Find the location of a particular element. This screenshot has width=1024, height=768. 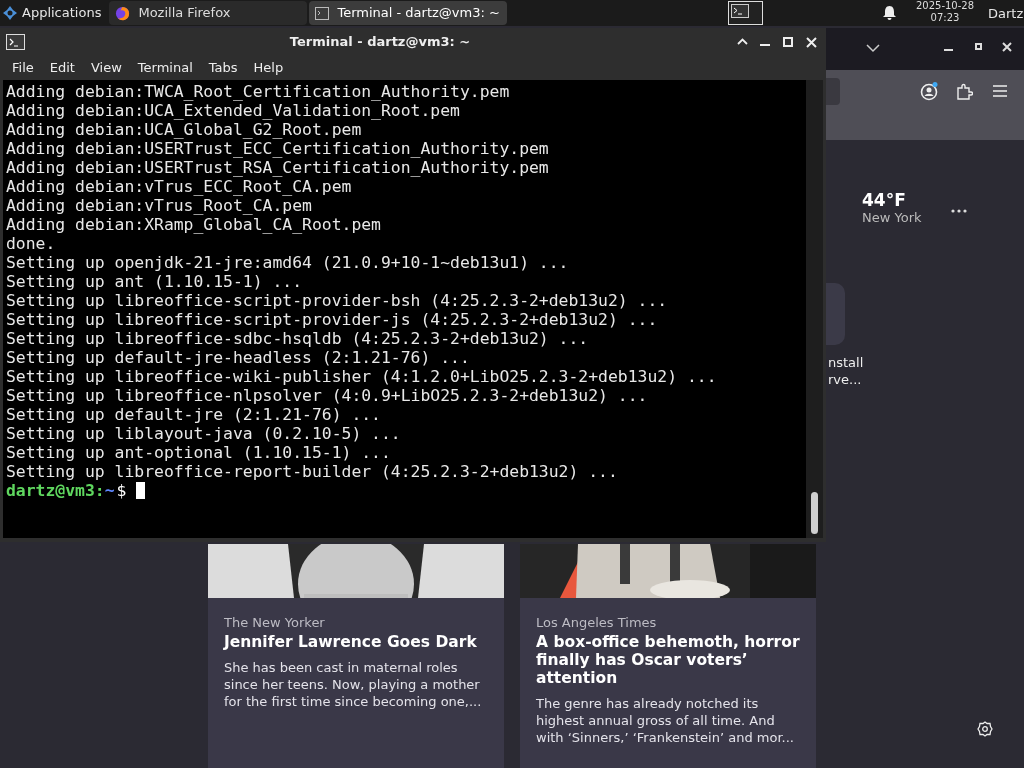

taskbar-button: Terminal - dartz@vm3: ~ is located at coordinates (408, 13).